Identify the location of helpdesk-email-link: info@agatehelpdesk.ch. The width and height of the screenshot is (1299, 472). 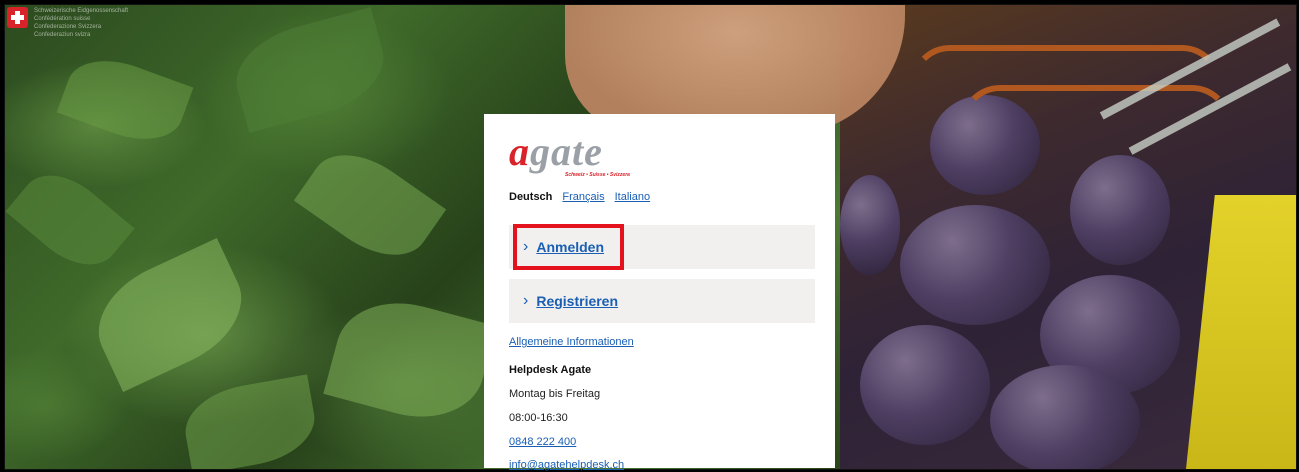
(566, 465).